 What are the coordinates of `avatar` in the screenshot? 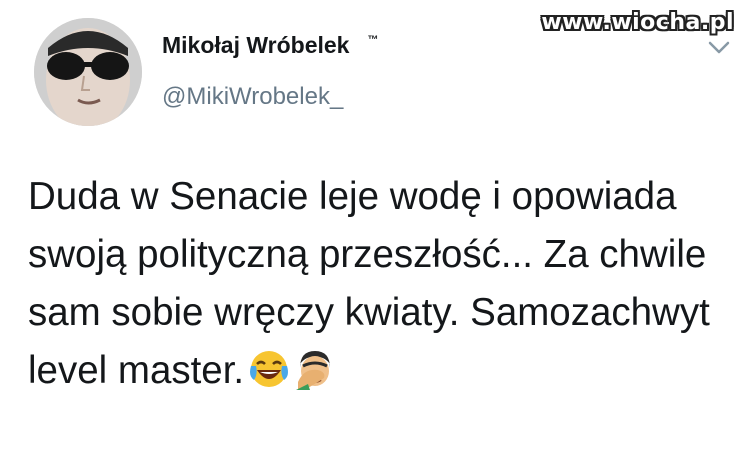 It's located at (88, 72).